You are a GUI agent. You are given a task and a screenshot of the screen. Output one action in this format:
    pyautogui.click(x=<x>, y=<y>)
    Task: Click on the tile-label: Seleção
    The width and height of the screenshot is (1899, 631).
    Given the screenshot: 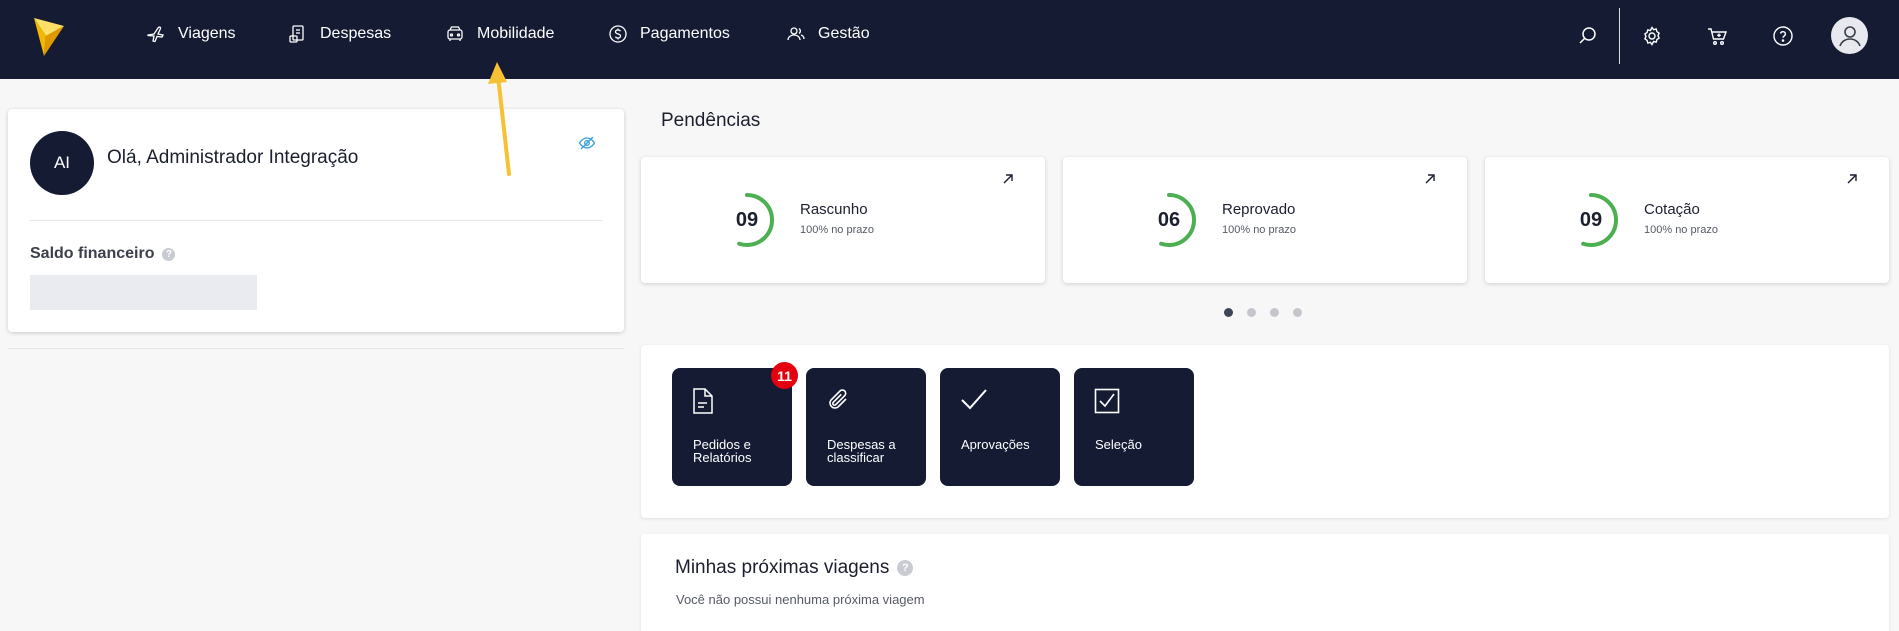 What is the action you would take?
    pyautogui.click(x=1118, y=444)
    